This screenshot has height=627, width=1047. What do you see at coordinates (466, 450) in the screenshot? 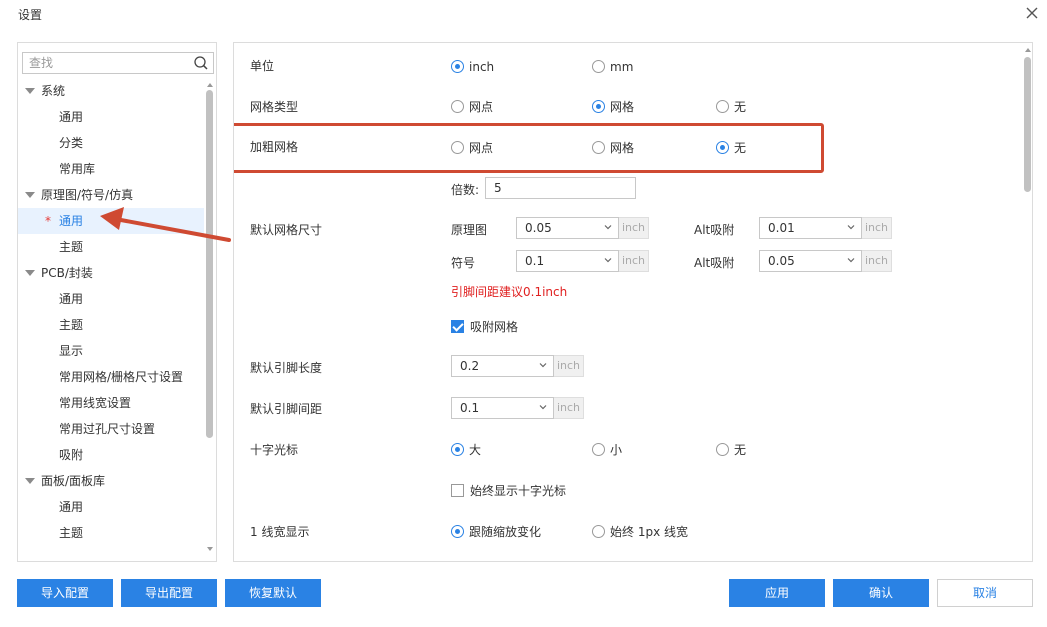
I see `crosshair-radio-large: 大` at bounding box center [466, 450].